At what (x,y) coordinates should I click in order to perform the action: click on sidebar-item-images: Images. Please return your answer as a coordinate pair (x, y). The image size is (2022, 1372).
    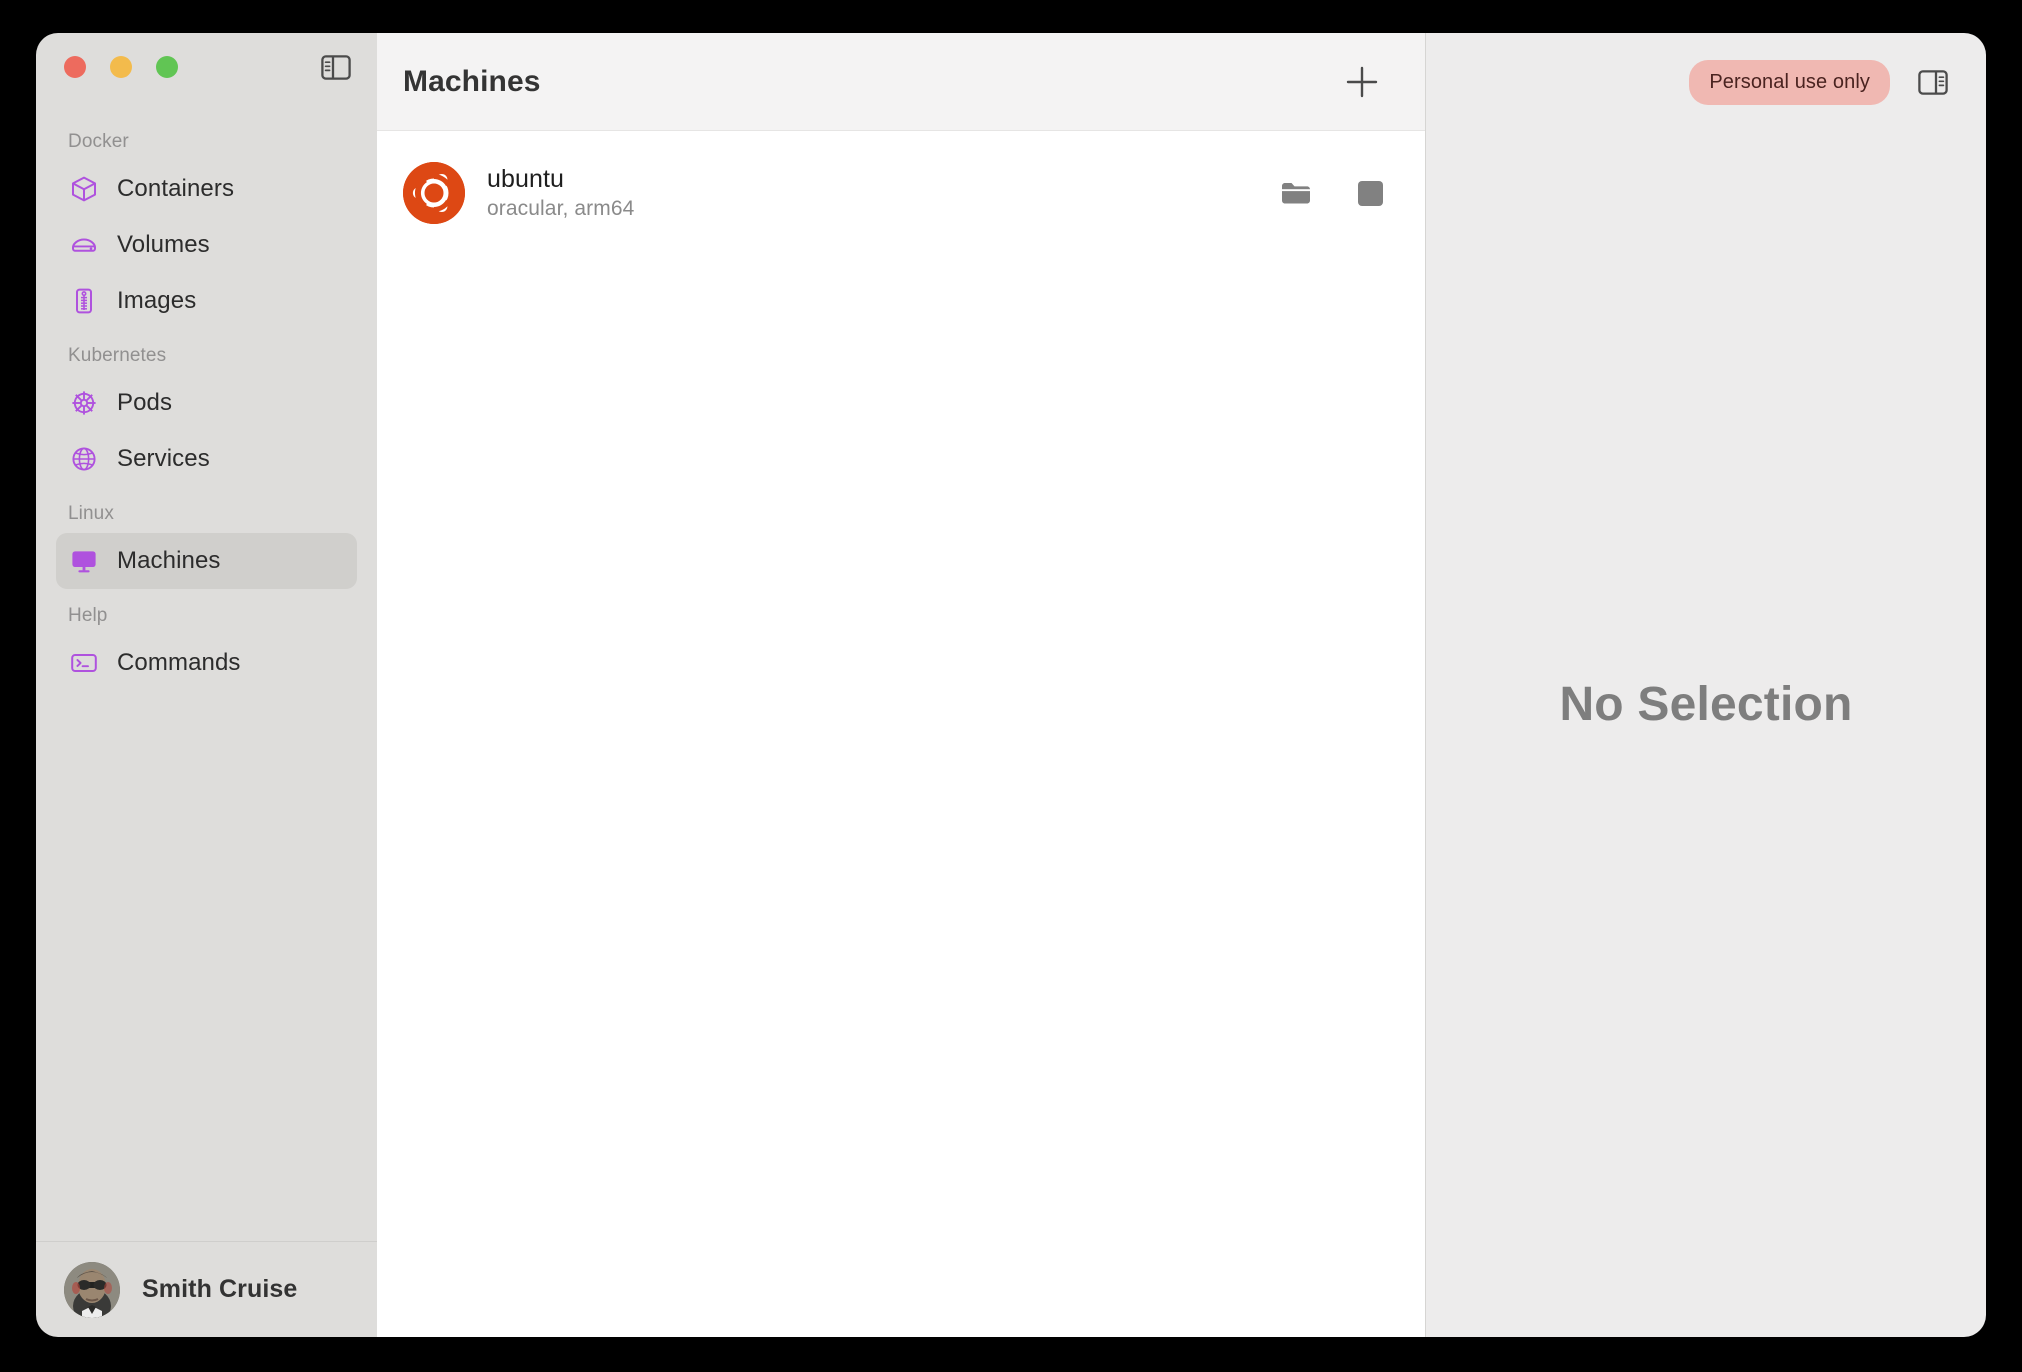
    Looking at the image, I should click on (206, 301).